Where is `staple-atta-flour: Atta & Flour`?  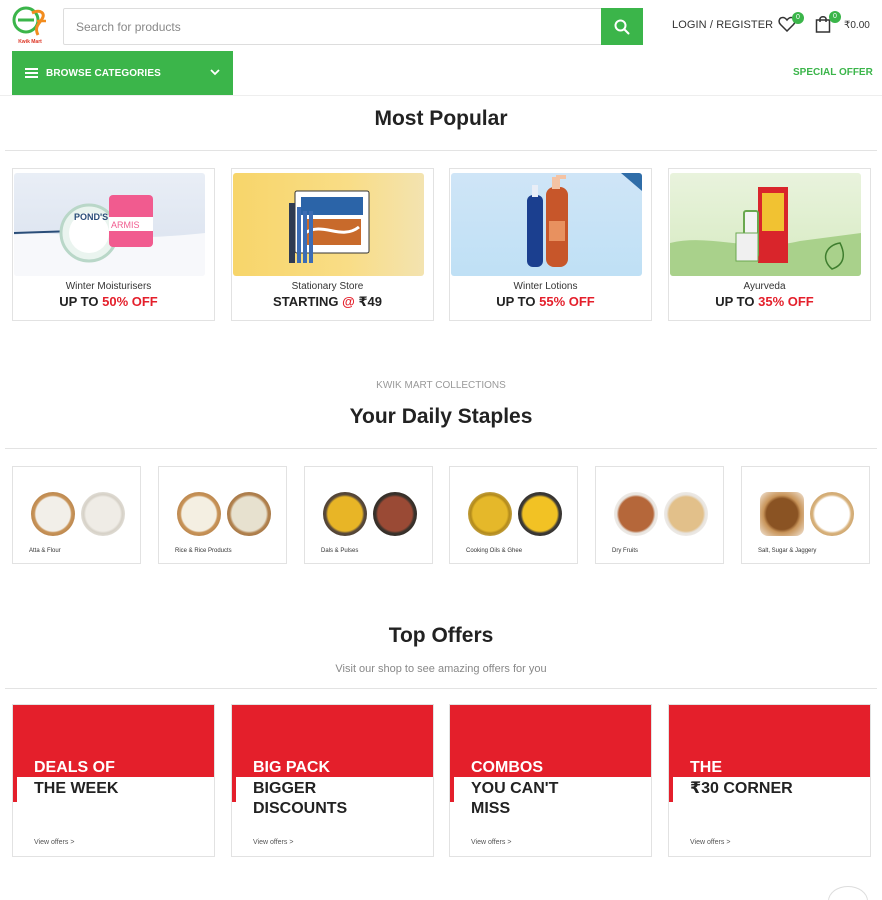 staple-atta-flour: Atta & Flour is located at coordinates (76, 515).